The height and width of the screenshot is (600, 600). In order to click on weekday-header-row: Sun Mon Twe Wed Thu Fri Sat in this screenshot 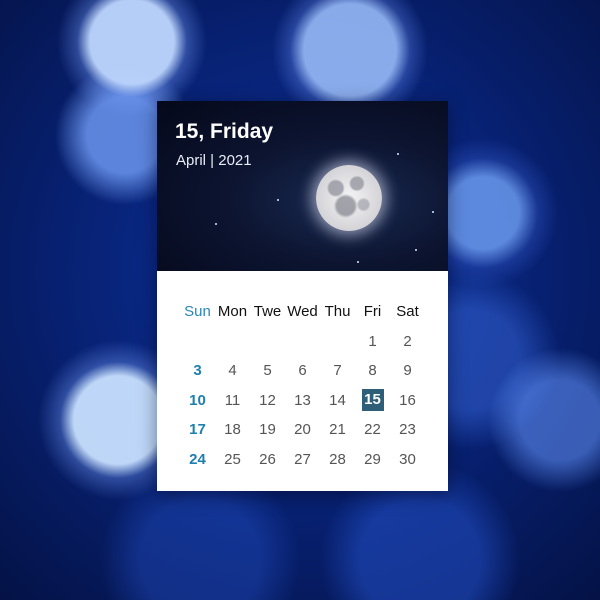, I will do `click(311, 312)`.